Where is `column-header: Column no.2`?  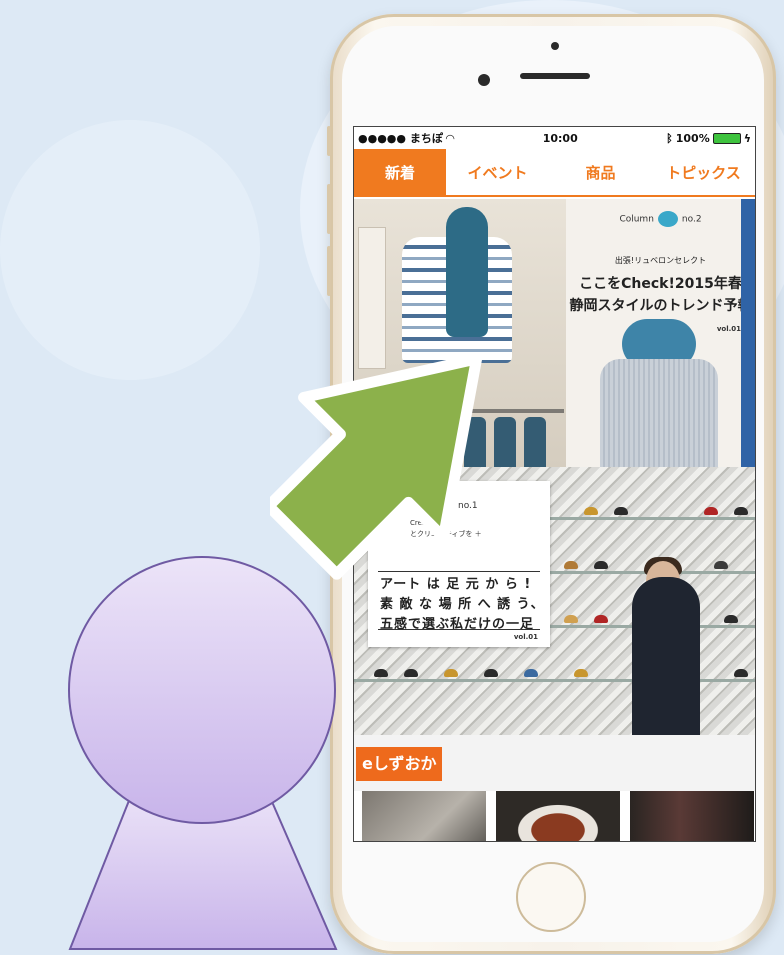
column-header: Column no.2 is located at coordinates (660, 219).